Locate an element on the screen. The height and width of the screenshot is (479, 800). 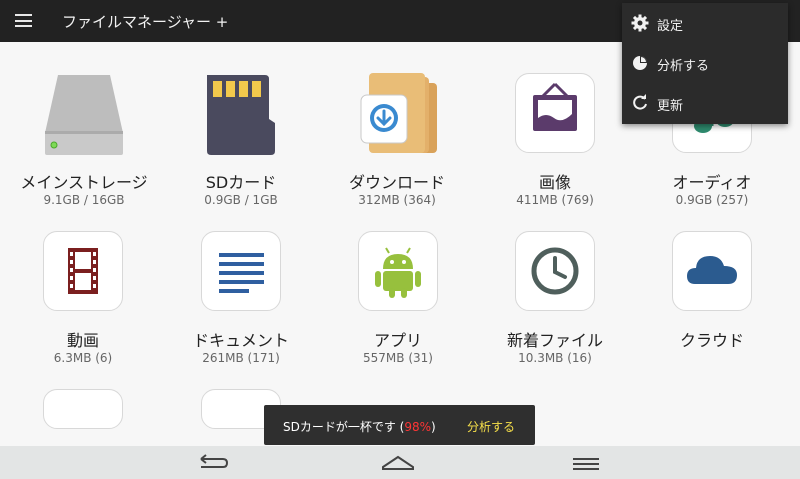
tile-label: 画像 is located at coordinates (554, 182).